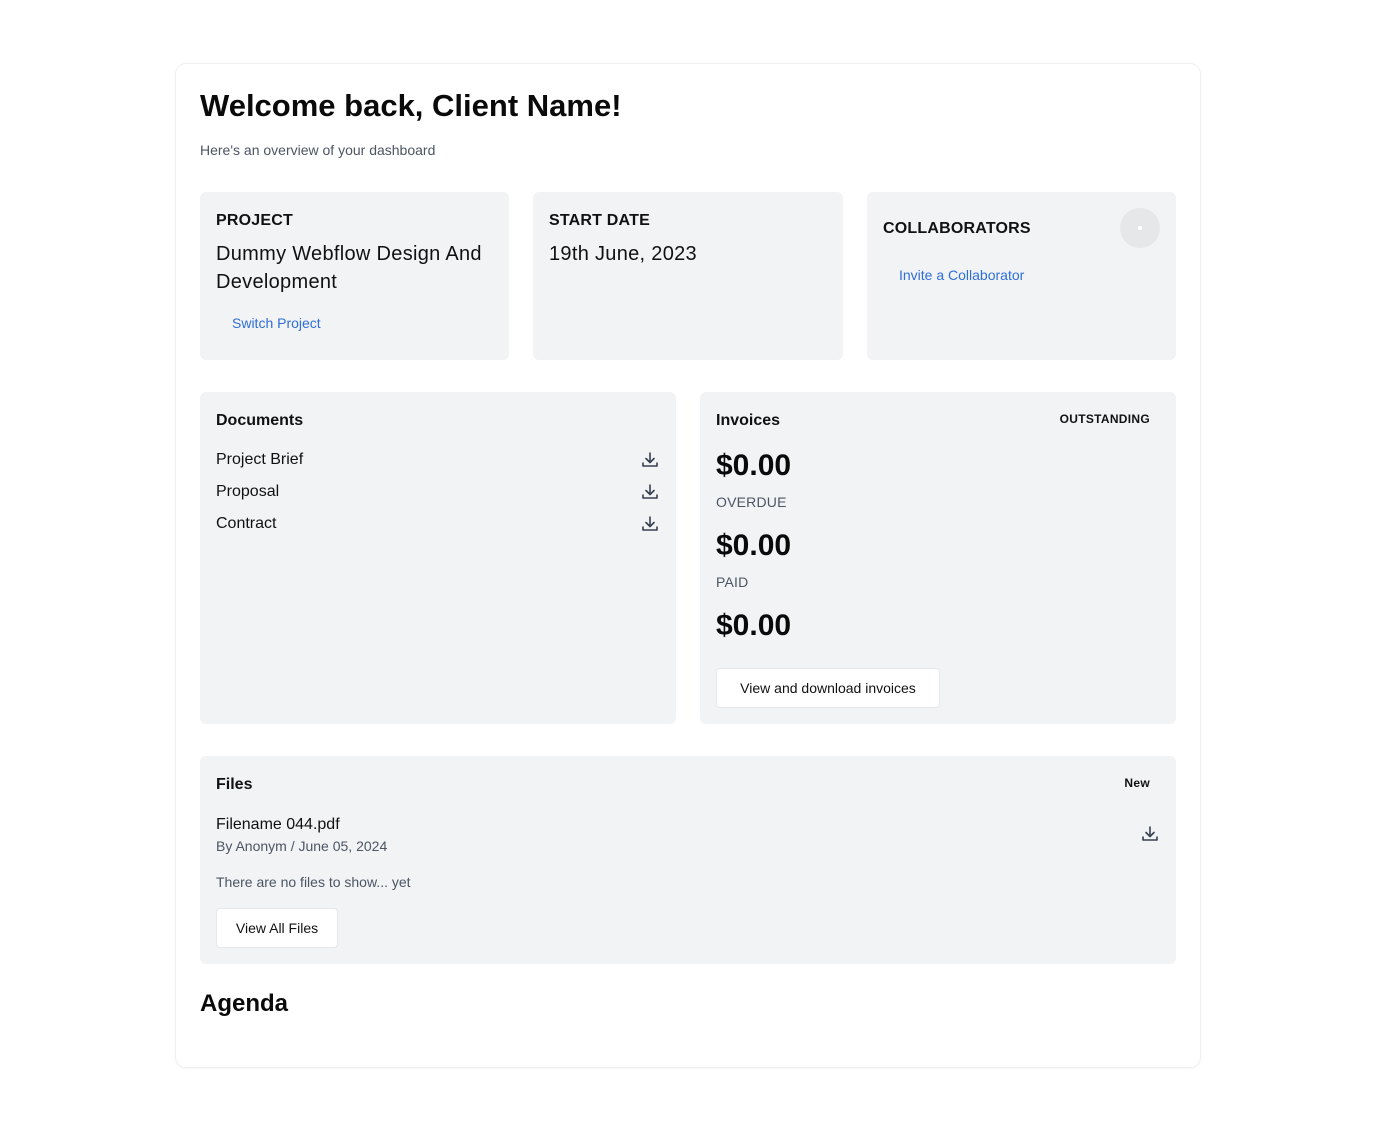  I want to click on document-row: Project Brief, so click(438, 460).